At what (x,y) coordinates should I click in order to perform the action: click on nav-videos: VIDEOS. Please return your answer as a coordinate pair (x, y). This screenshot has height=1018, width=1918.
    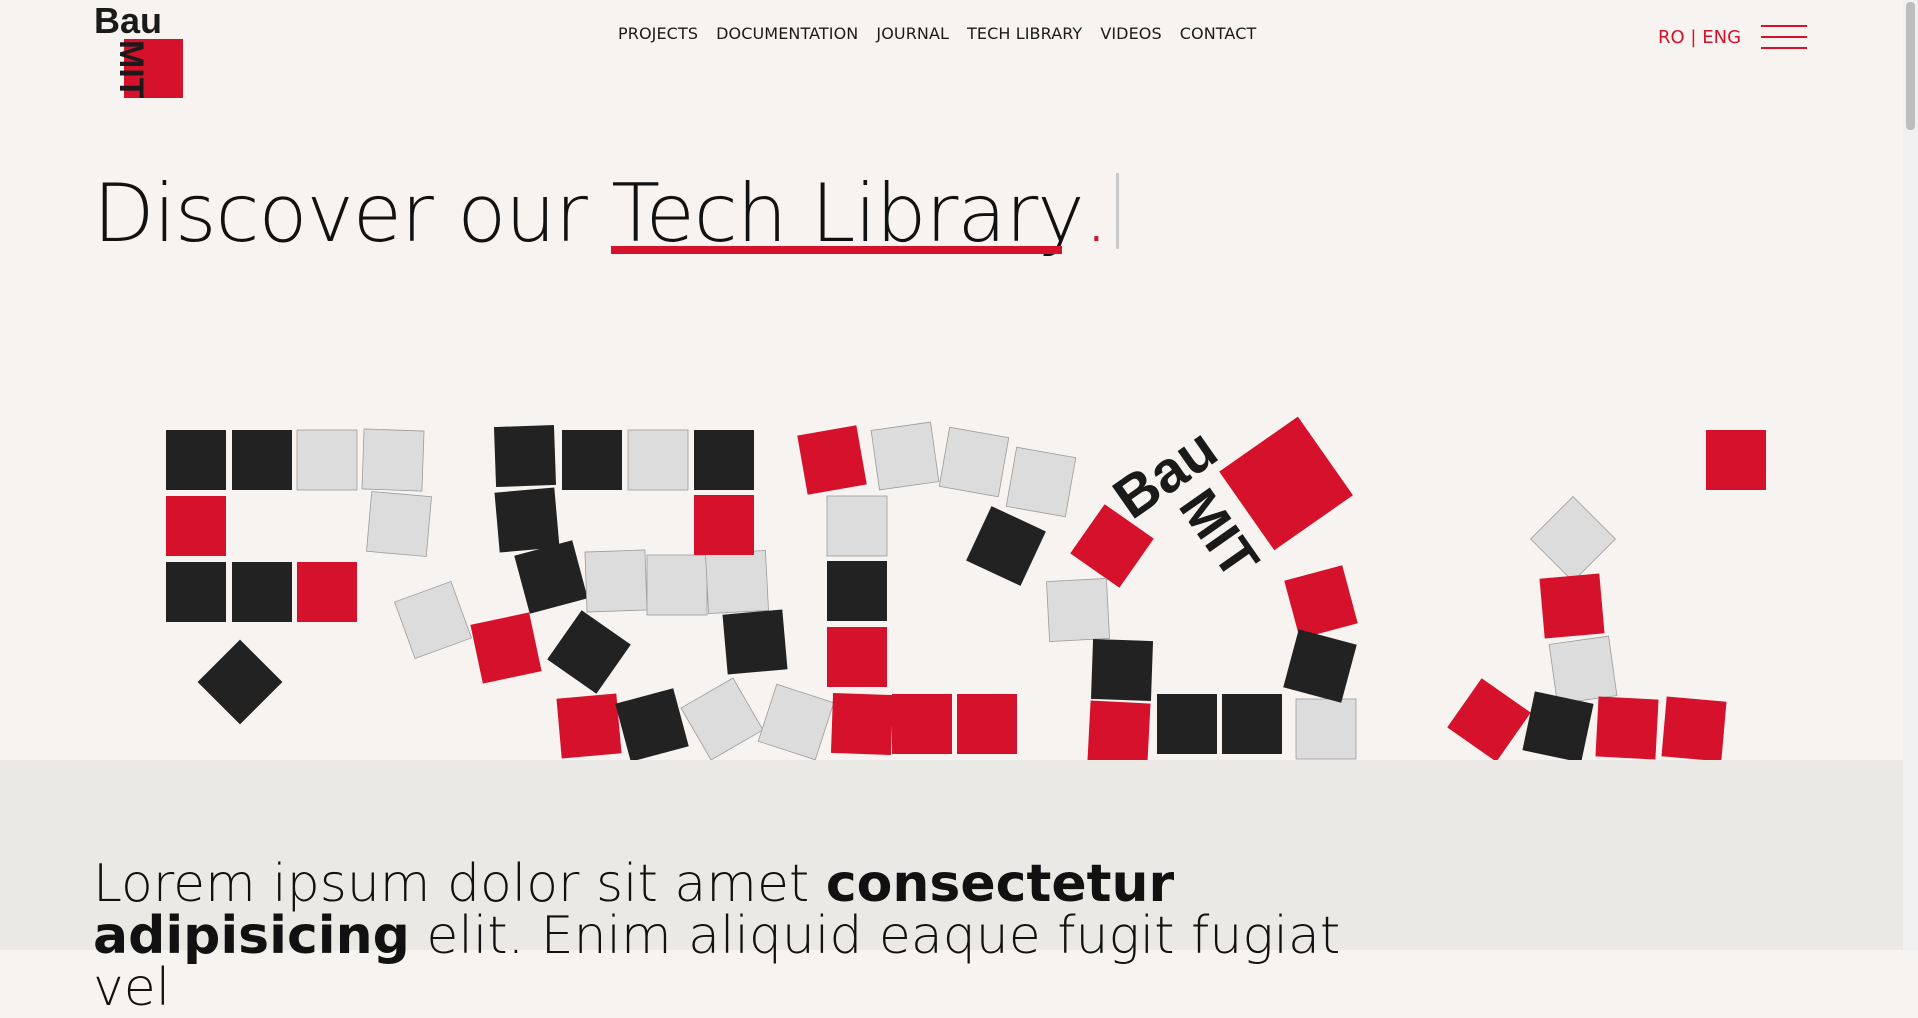
    Looking at the image, I should click on (1130, 33).